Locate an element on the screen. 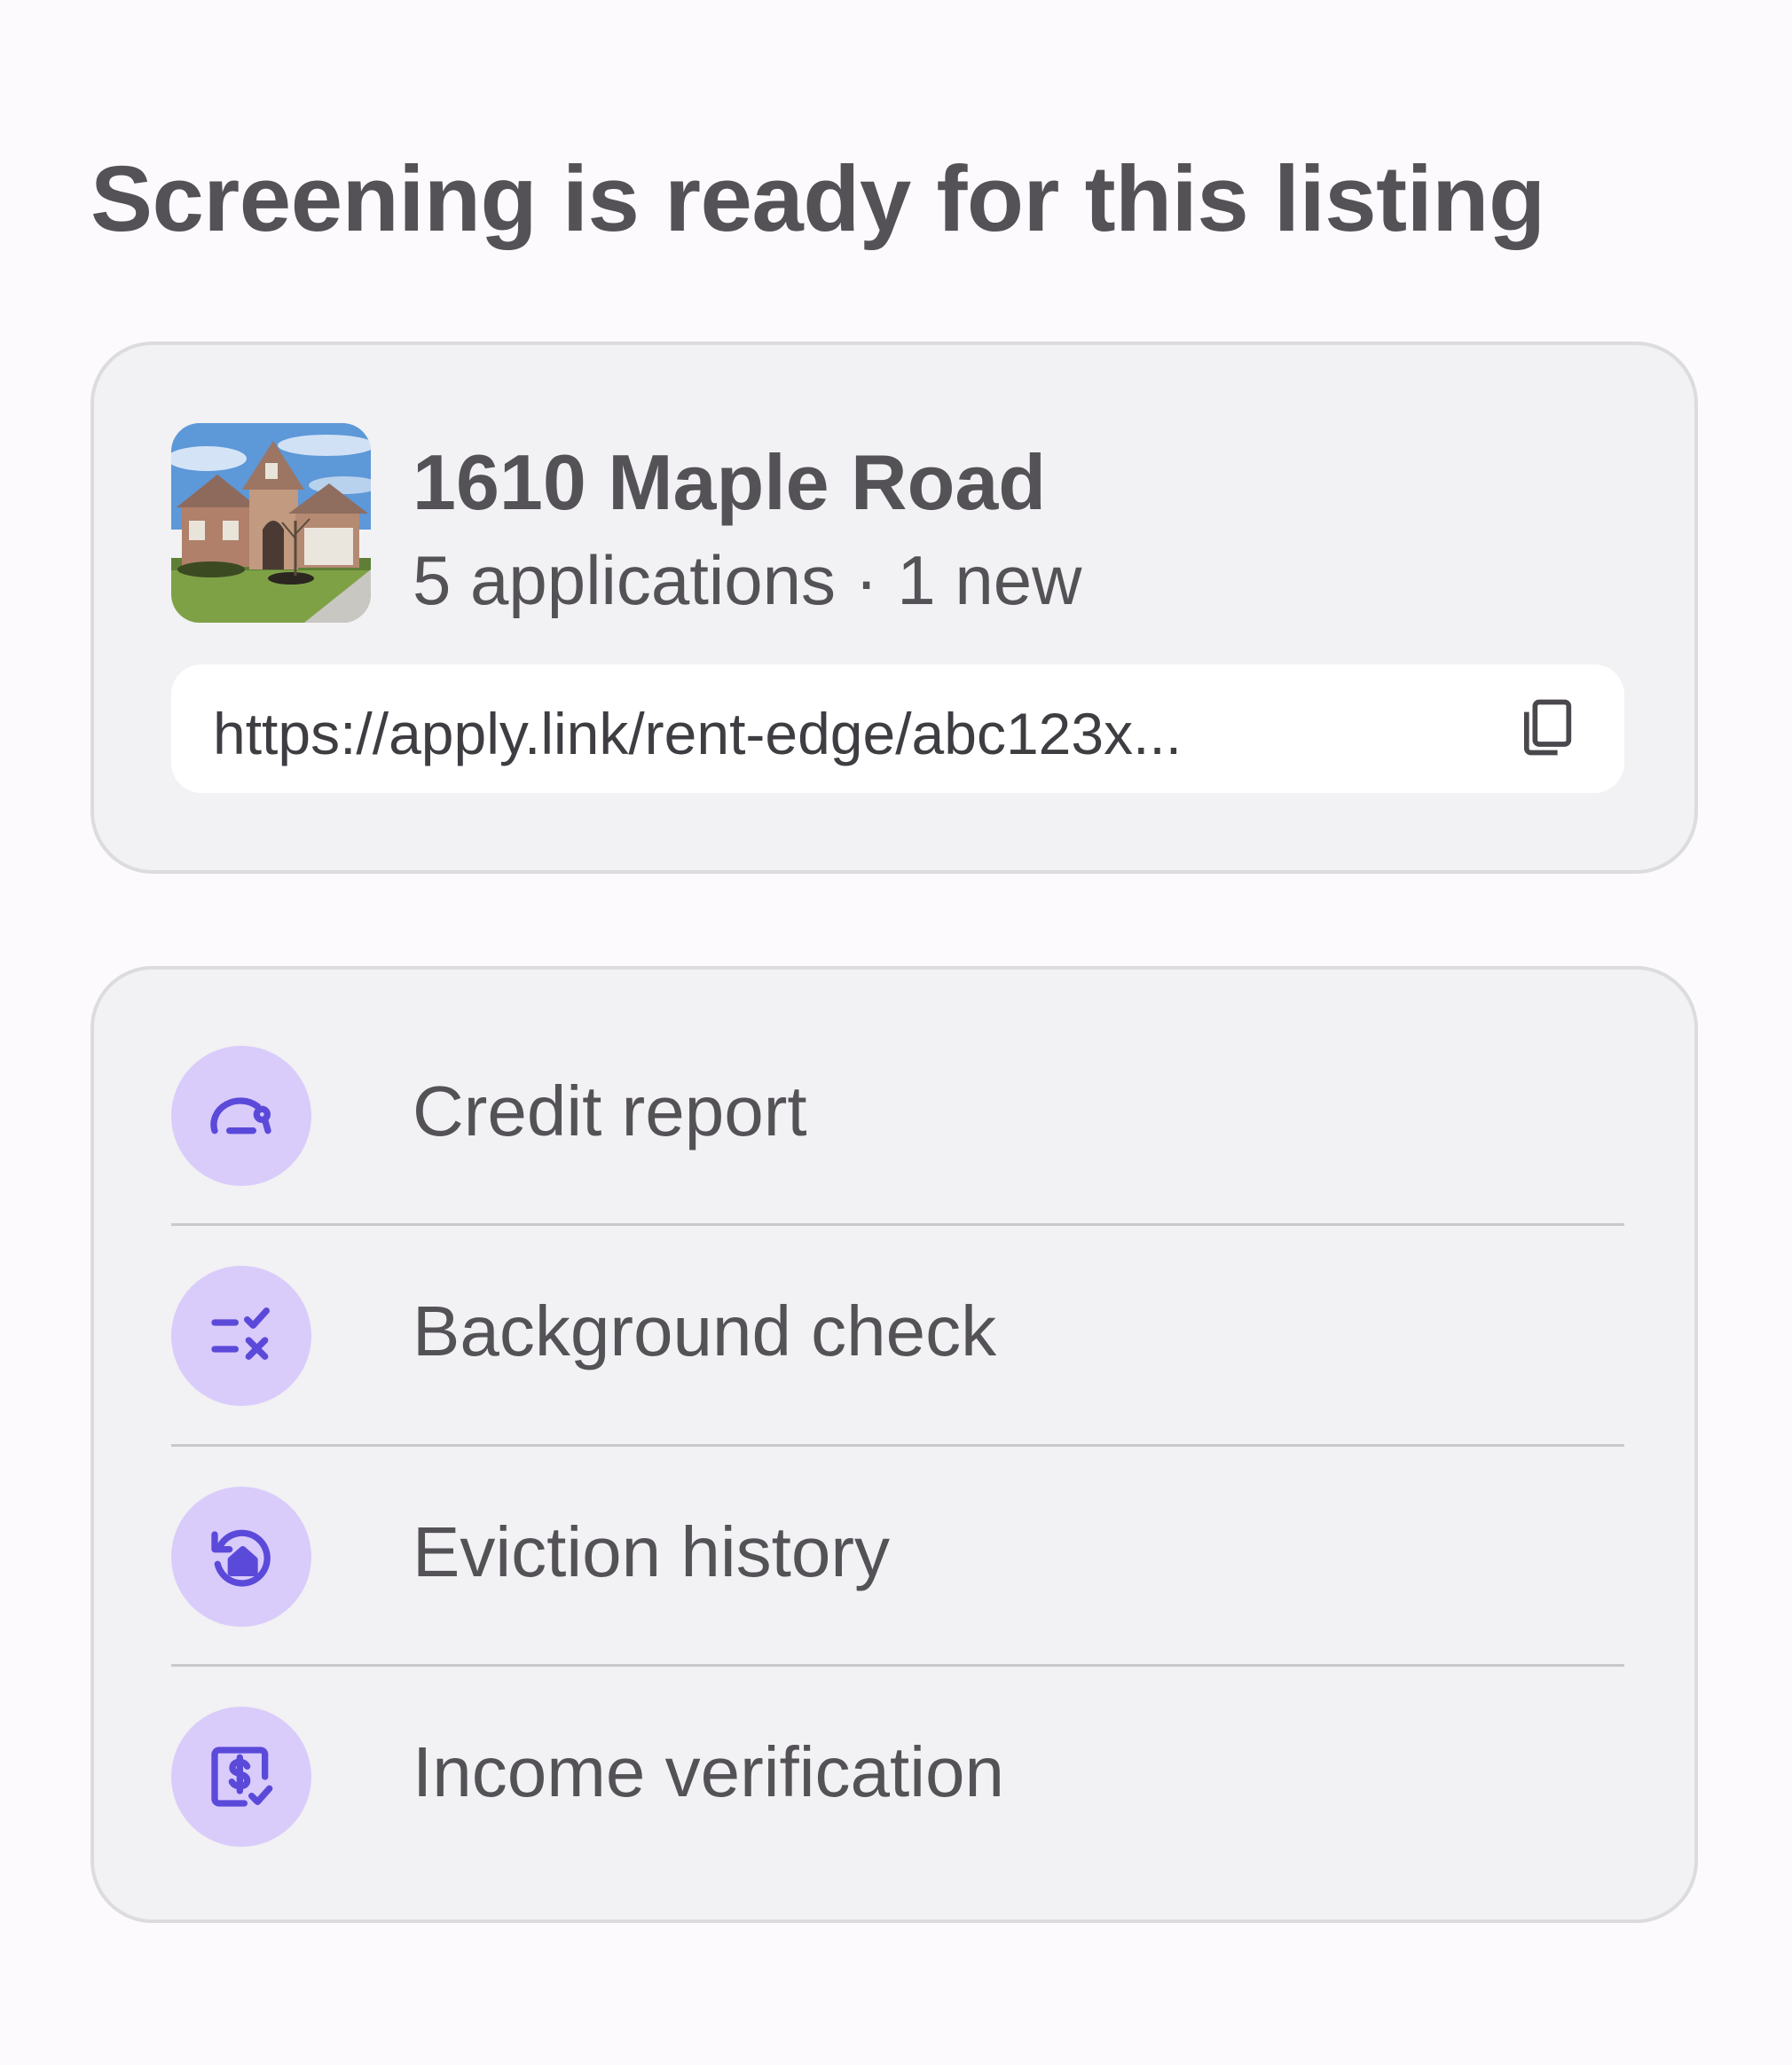 The height and width of the screenshot is (2065, 1792). screening-item-income-verification: Income verification is located at coordinates (897, 1740).